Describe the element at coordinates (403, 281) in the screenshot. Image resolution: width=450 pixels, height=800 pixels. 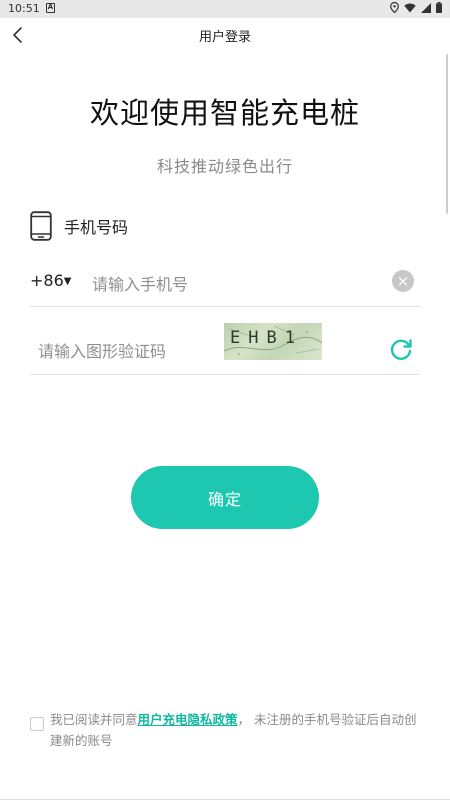
I see `clear-icon: ×` at that location.